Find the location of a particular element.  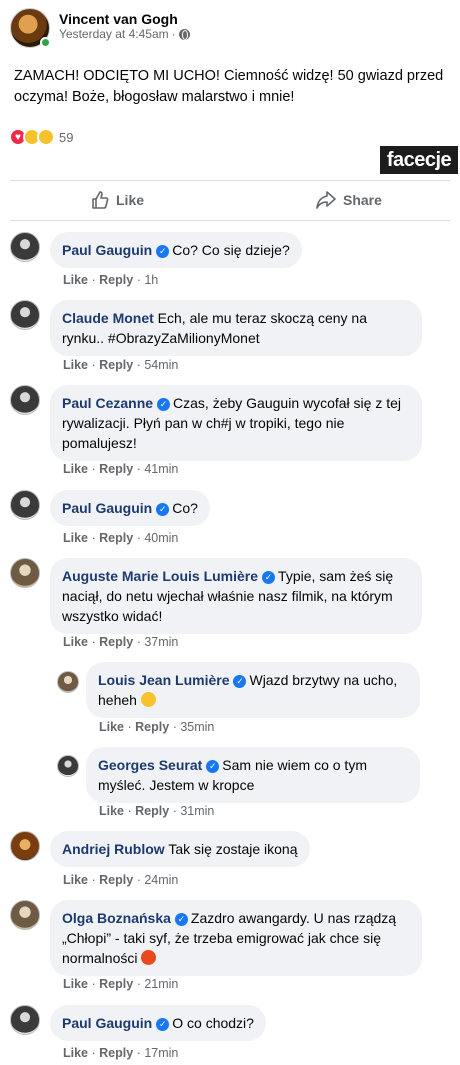

angry-emoji-icon is located at coordinates (149, 957).